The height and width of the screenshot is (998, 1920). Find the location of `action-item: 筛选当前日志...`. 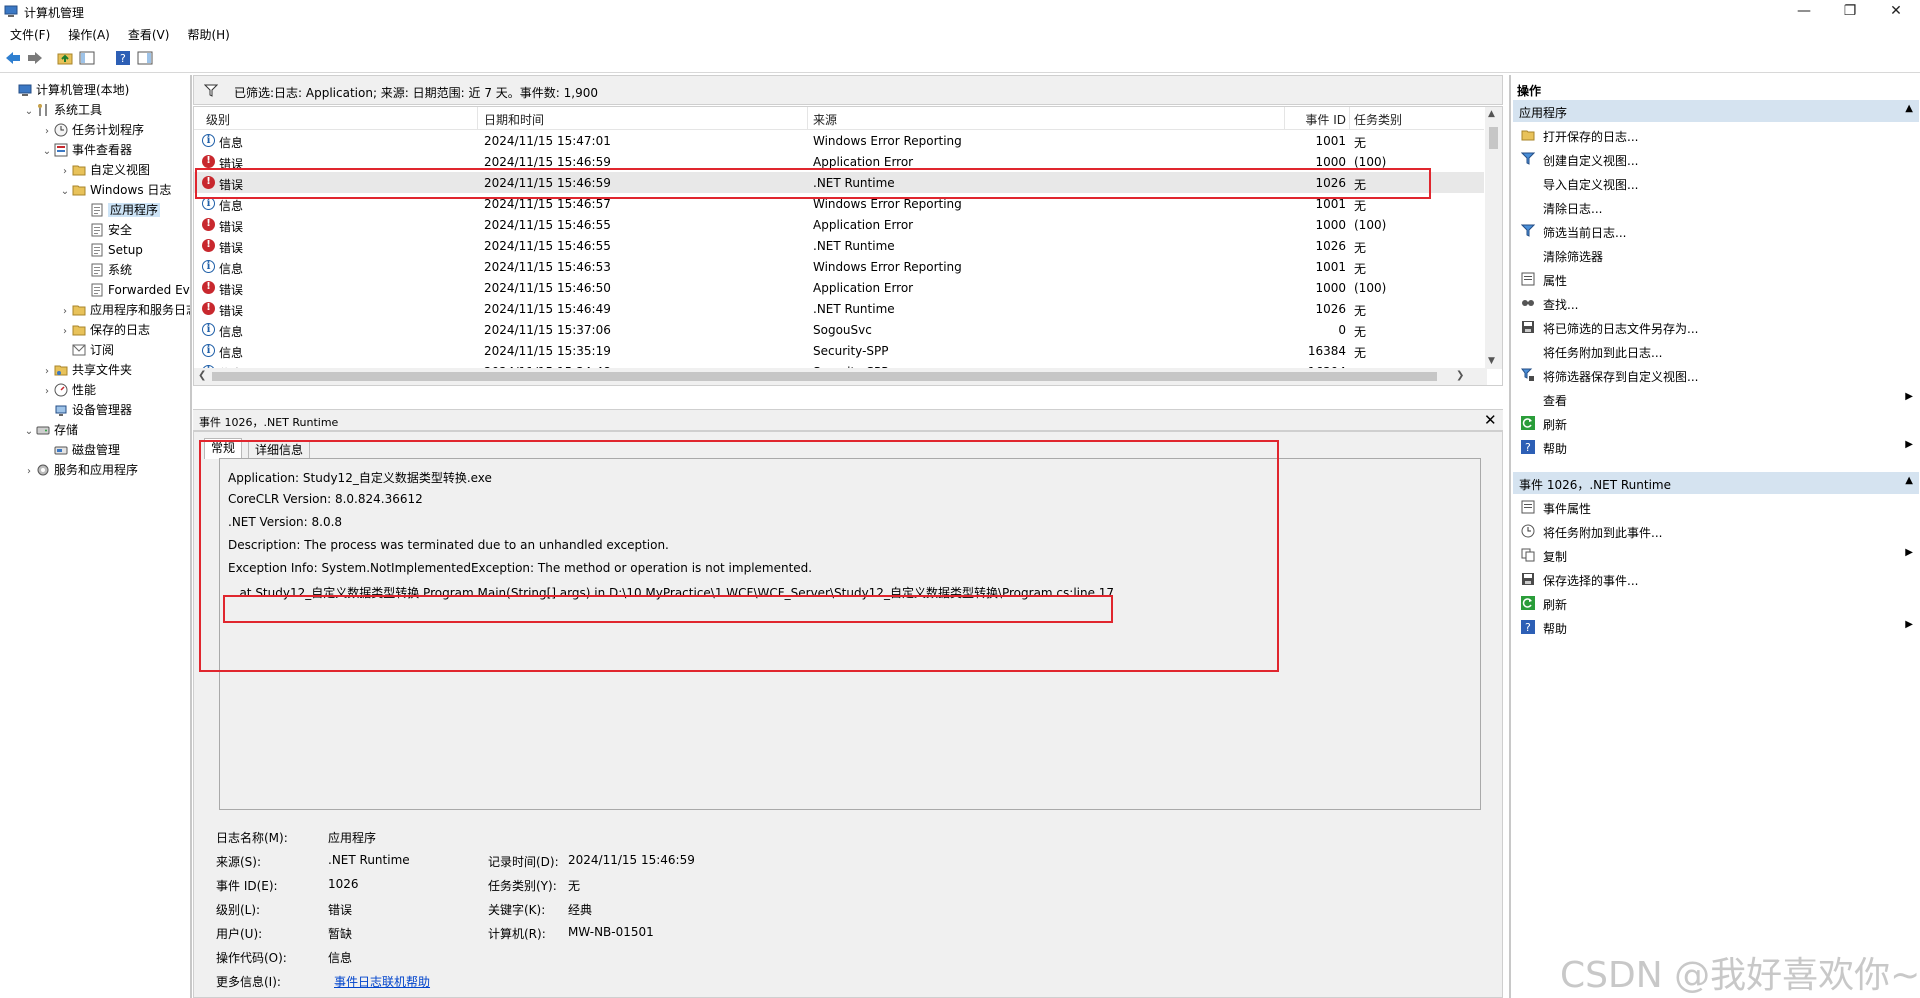

action-item: 筛选当前日志... is located at coordinates (1716, 231).